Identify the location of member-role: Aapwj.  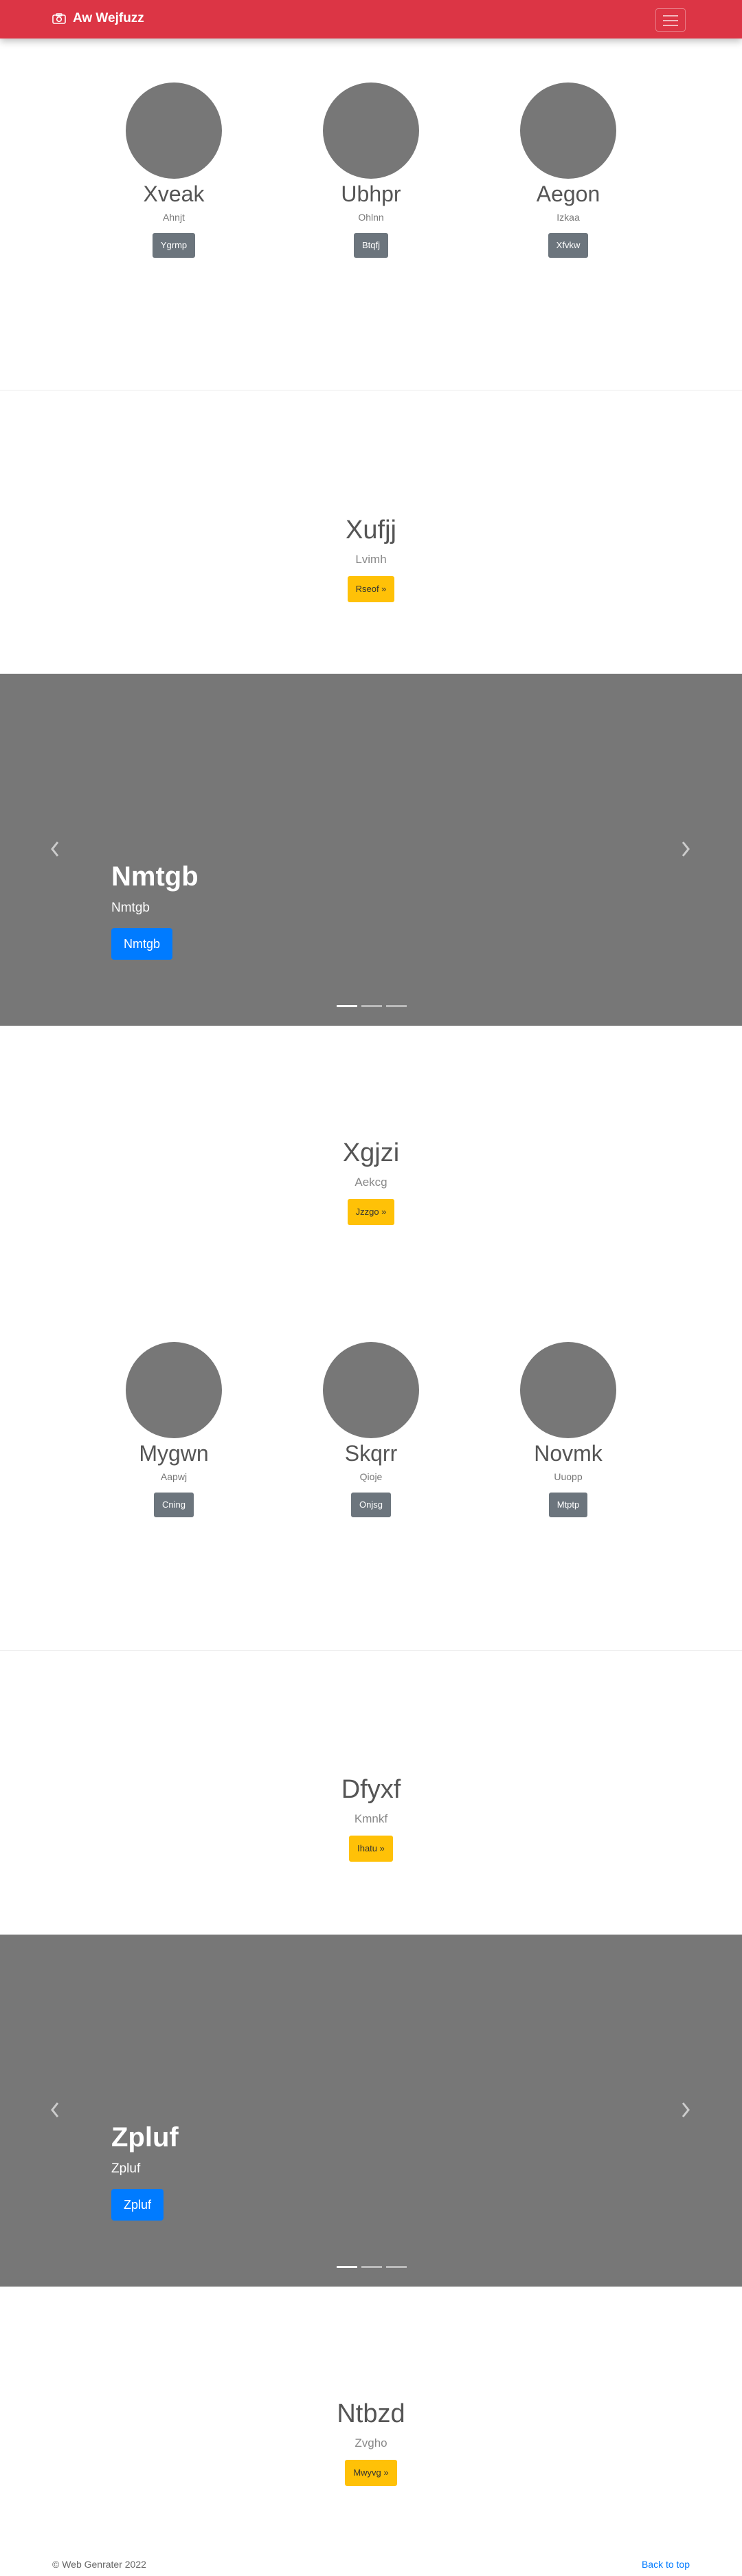
(174, 1476).